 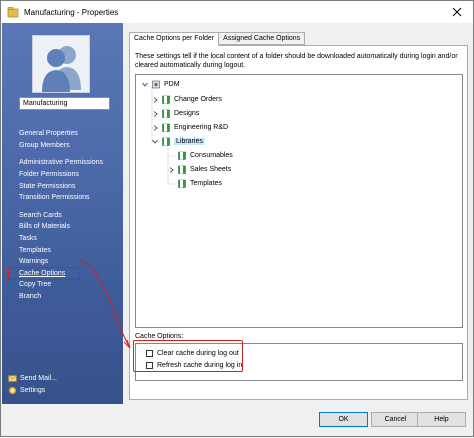 I want to click on nav-search-cards: Search Cards, so click(x=40, y=215).